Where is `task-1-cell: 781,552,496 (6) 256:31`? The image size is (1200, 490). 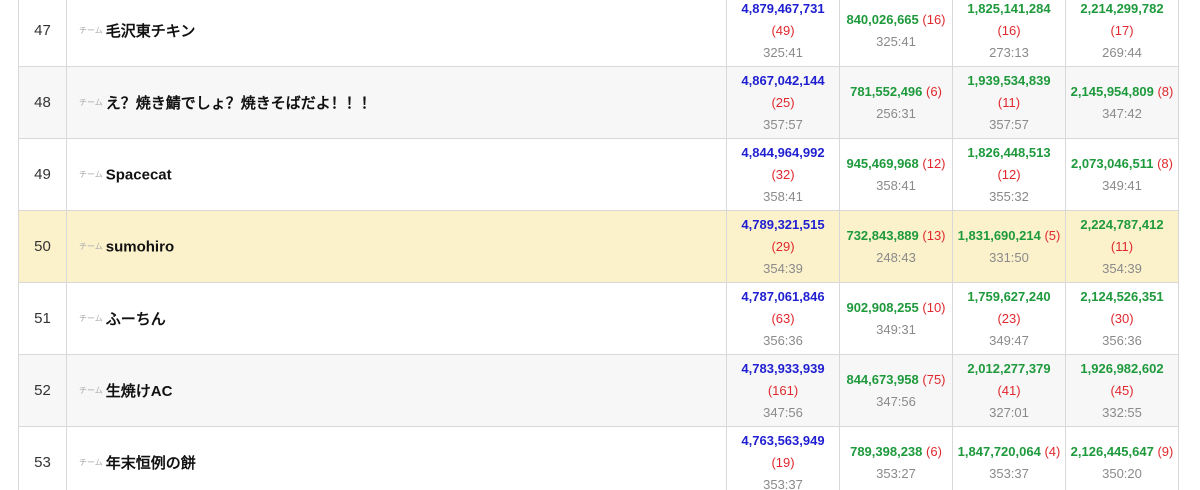 task-1-cell: 781,552,496 (6) 256:31 is located at coordinates (896, 102).